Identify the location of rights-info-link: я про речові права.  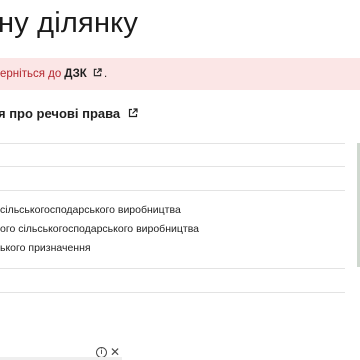
(69, 113).